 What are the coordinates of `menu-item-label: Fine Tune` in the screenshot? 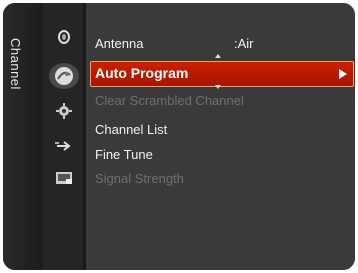 It's located at (124, 154).